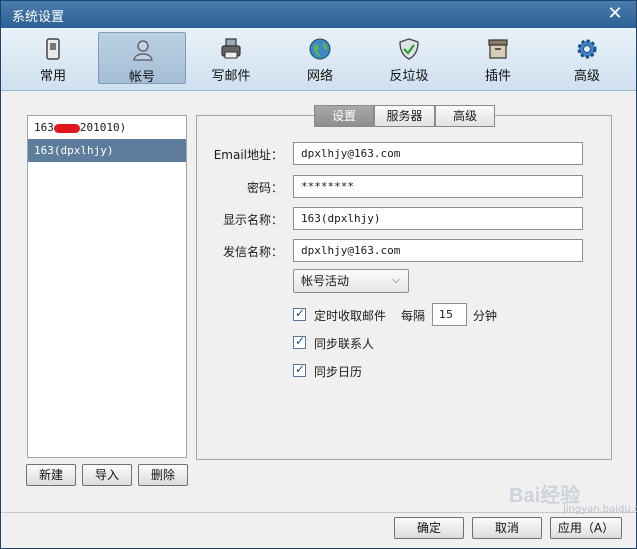 The height and width of the screenshot is (549, 637). I want to click on new-account-button: 新建, so click(51, 475).